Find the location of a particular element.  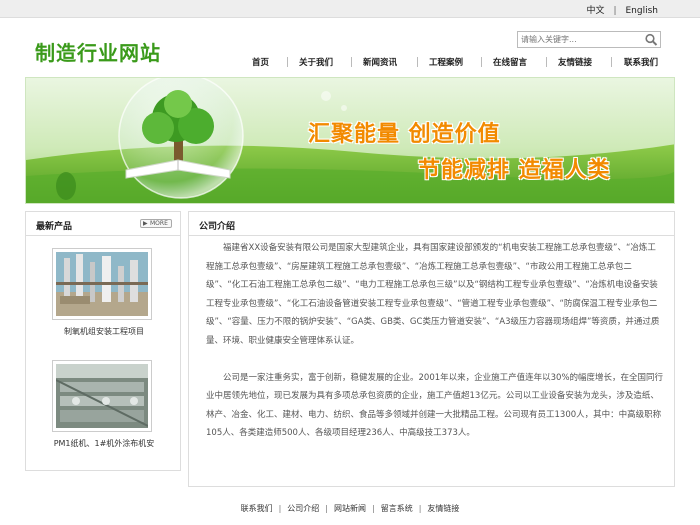

search-box is located at coordinates (589, 39).